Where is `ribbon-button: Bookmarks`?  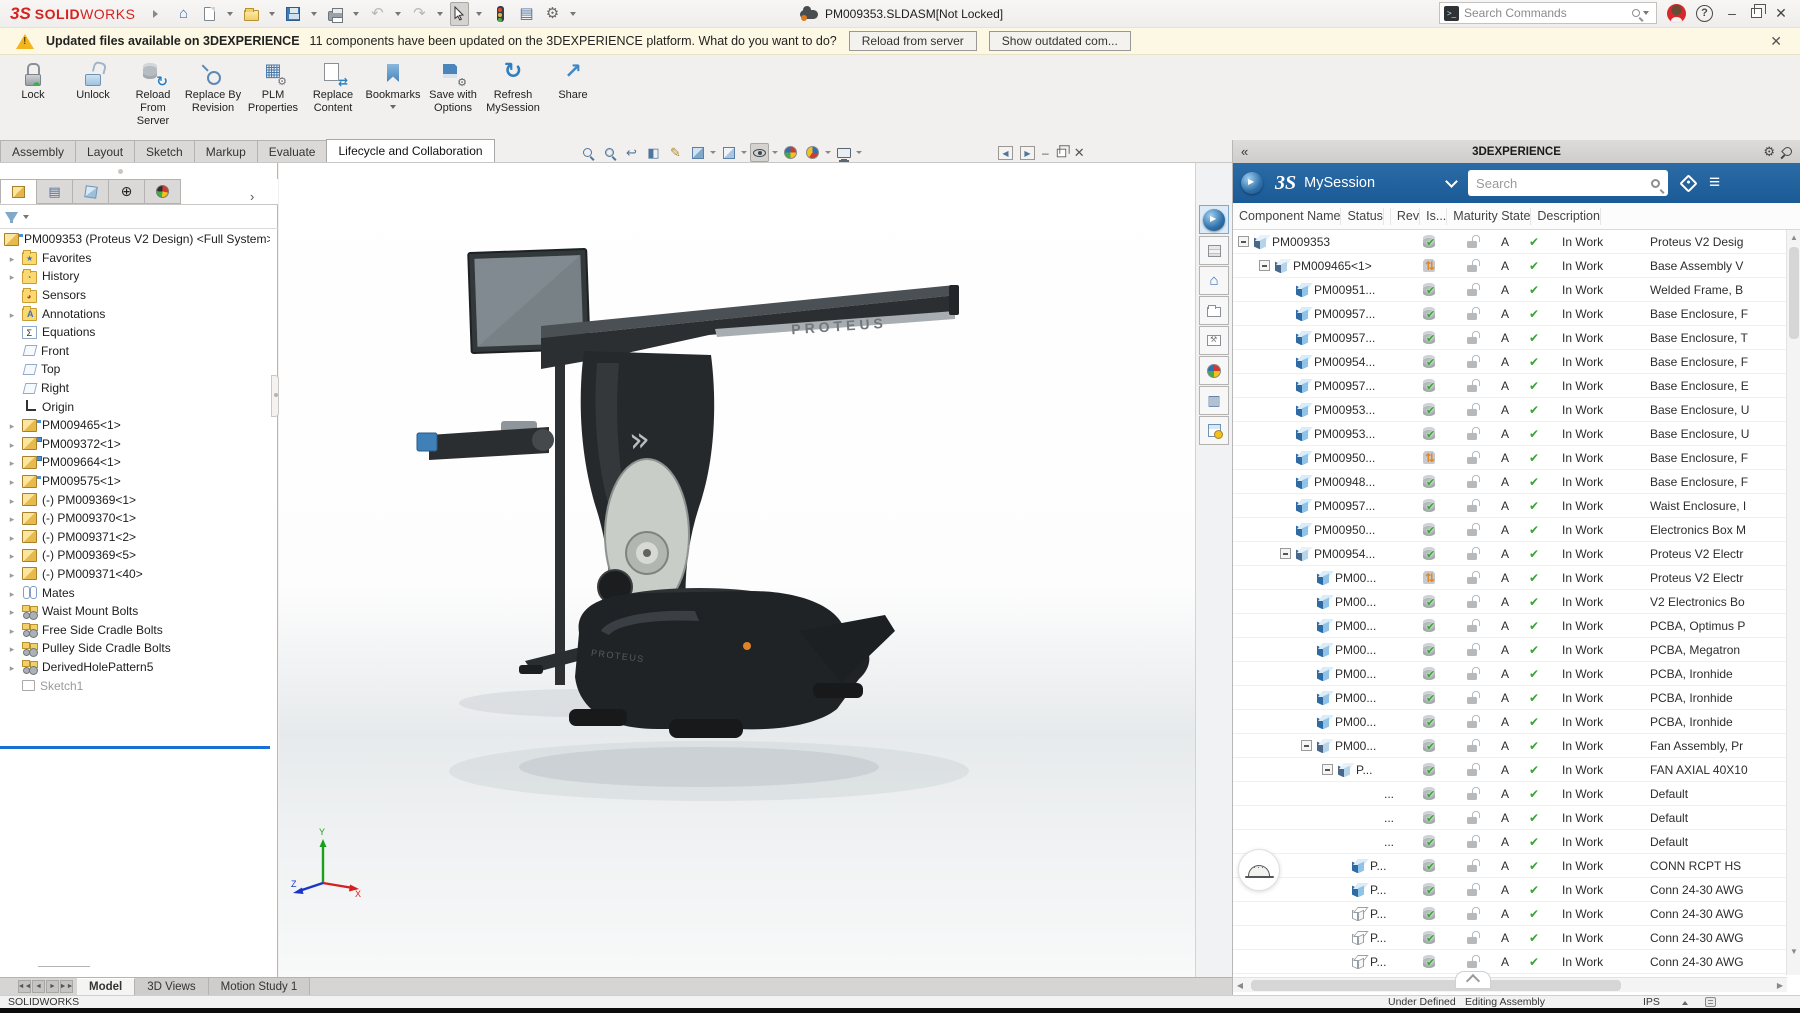 ribbon-button: Bookmarks is located at coordinates (393, 84).